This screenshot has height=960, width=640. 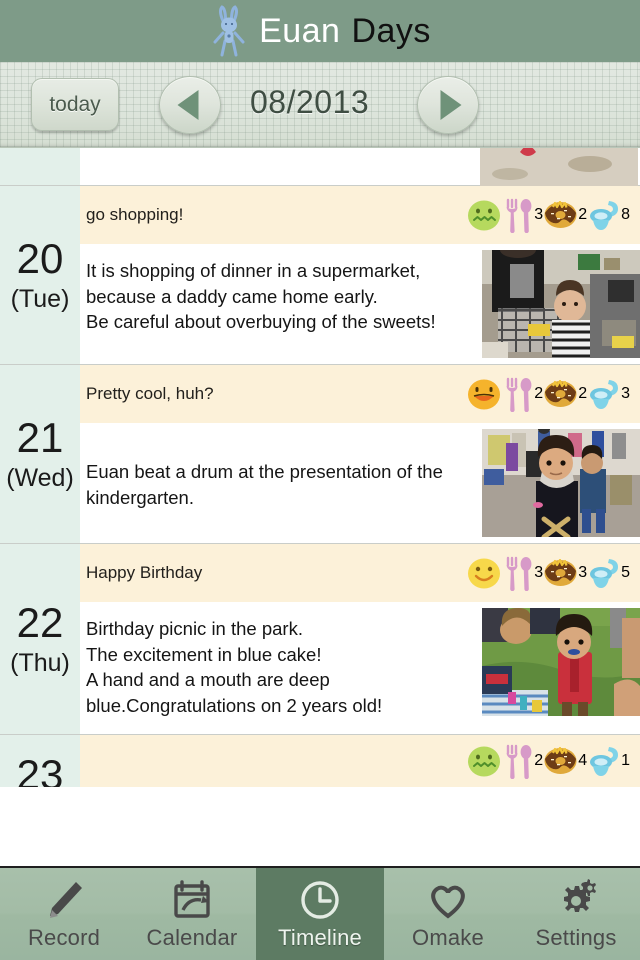 I want to click on prev-month-button, so click(x=190, y=105).